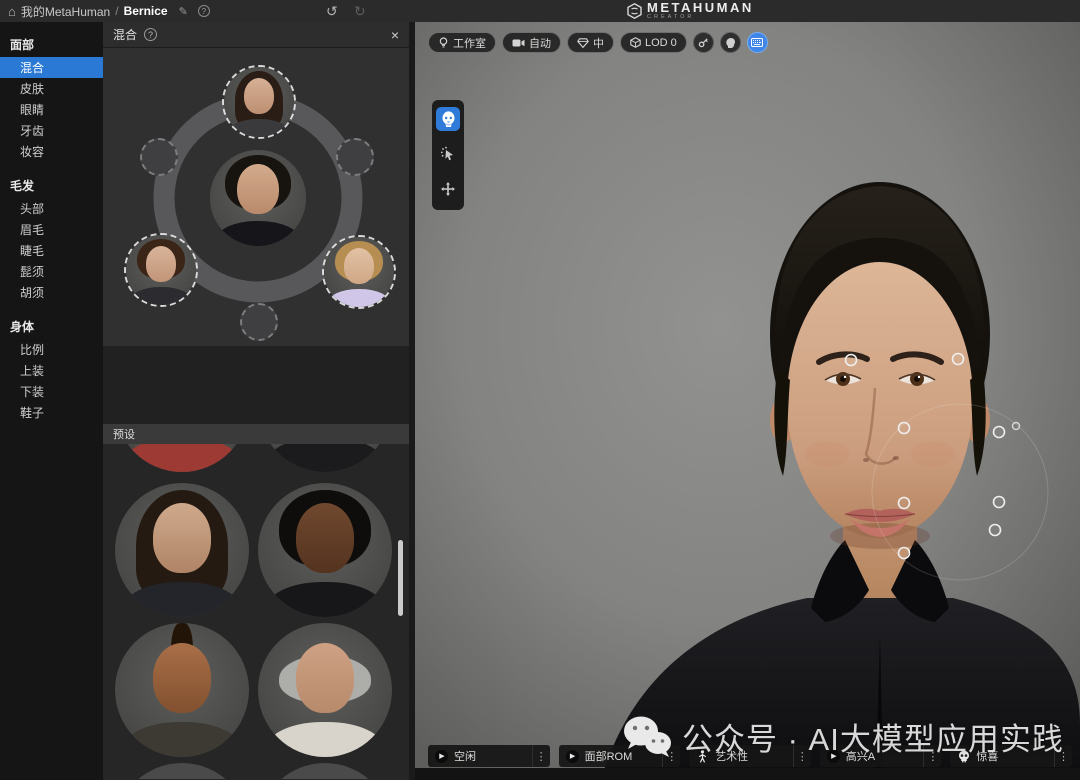 The height and width of the screenshot is (780, 1080). I want to click on sidebar-item-bottoms: 下装, so click(51, 391).